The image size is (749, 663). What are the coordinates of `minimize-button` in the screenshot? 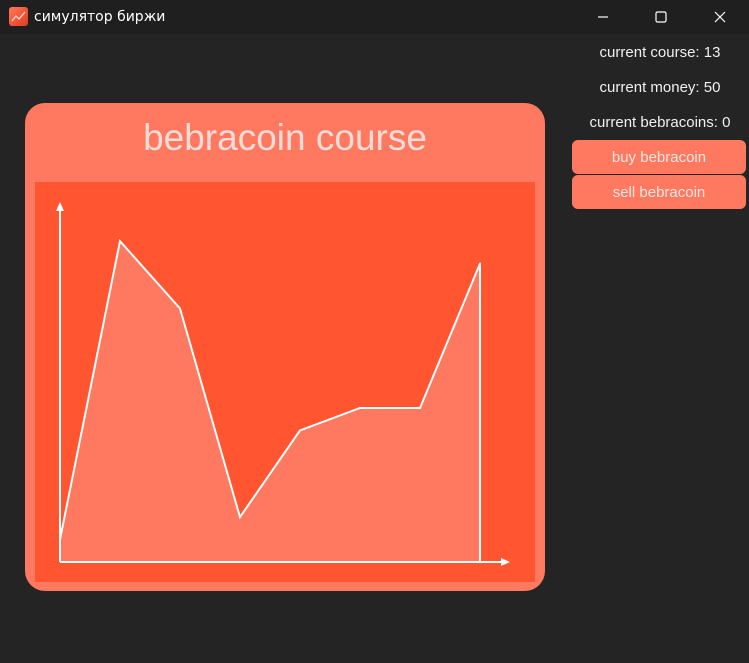 It's located at (603, 17).